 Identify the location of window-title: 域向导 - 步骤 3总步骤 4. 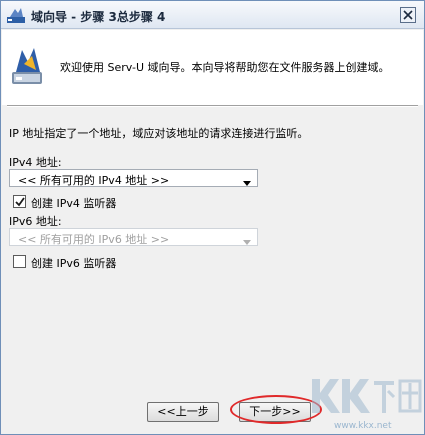
(98, 17).